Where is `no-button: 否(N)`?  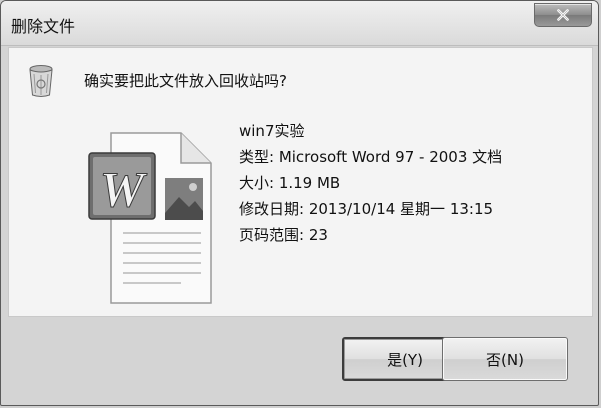
no-button: 否(N) is located at coordinates (505, 359).